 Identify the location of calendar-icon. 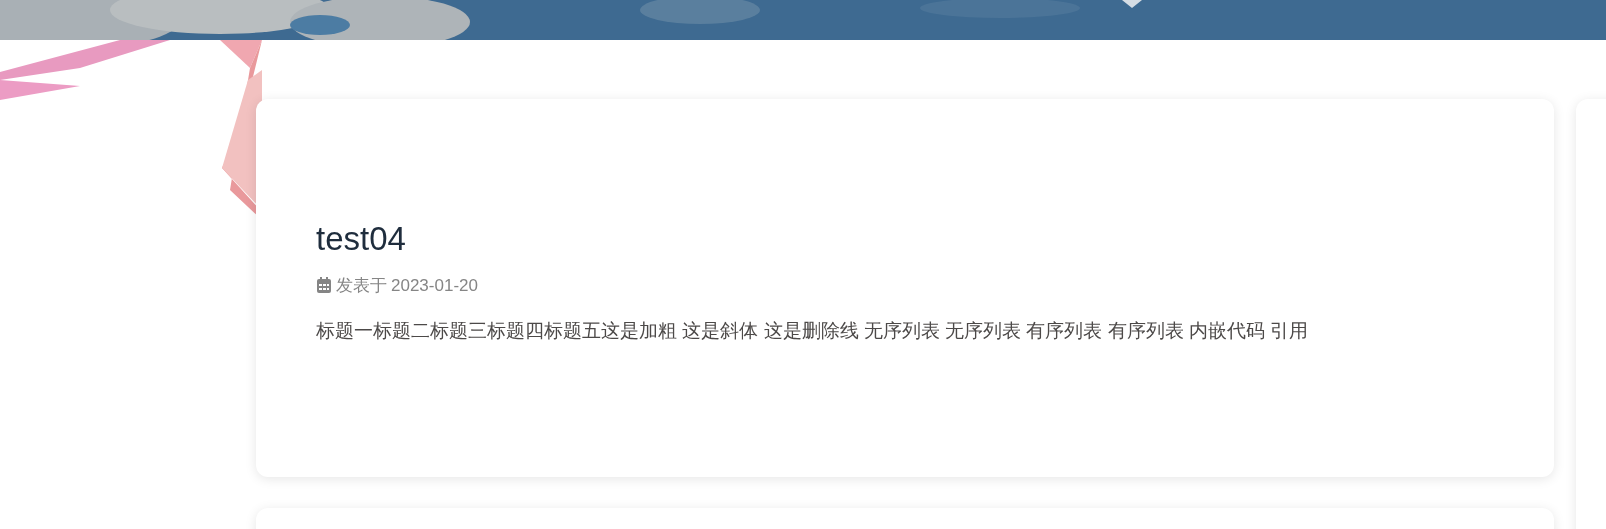
(324, 286).